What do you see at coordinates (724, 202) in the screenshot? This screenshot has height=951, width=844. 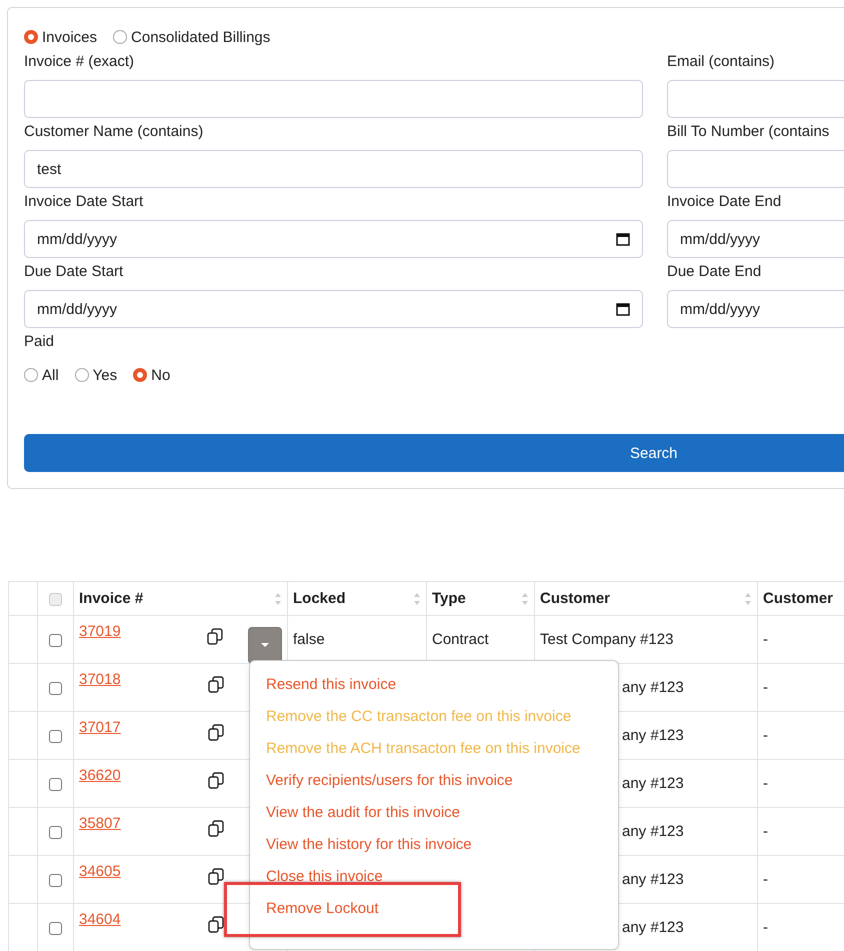 I see `field-label: Invoice Date End` at bounding box center [724, 202].